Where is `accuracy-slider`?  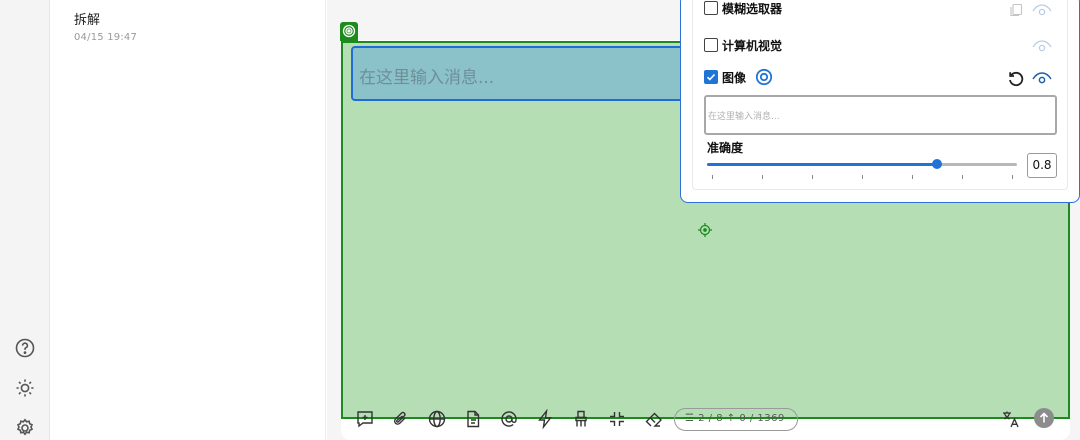
accuracy-slider is located at coordinates (862, 164).